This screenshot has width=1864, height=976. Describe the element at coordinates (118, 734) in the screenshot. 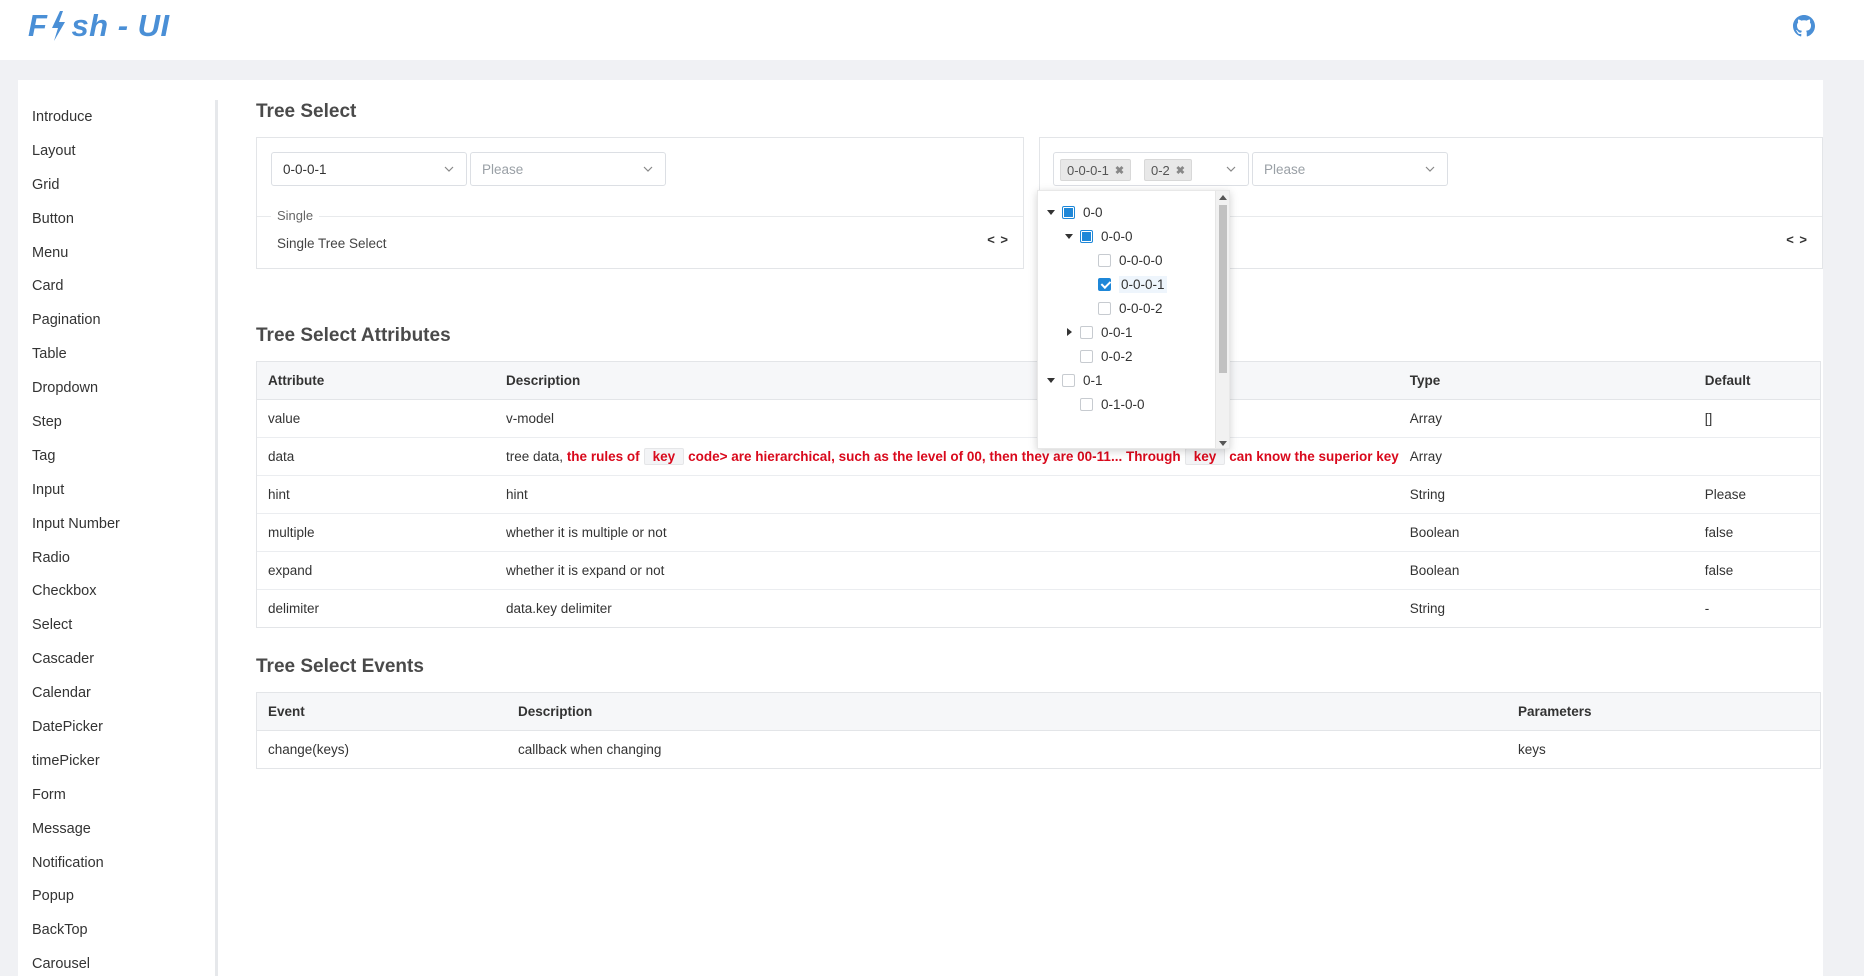

I see `sidebar-item-datepicker: DatePicker` at that location.